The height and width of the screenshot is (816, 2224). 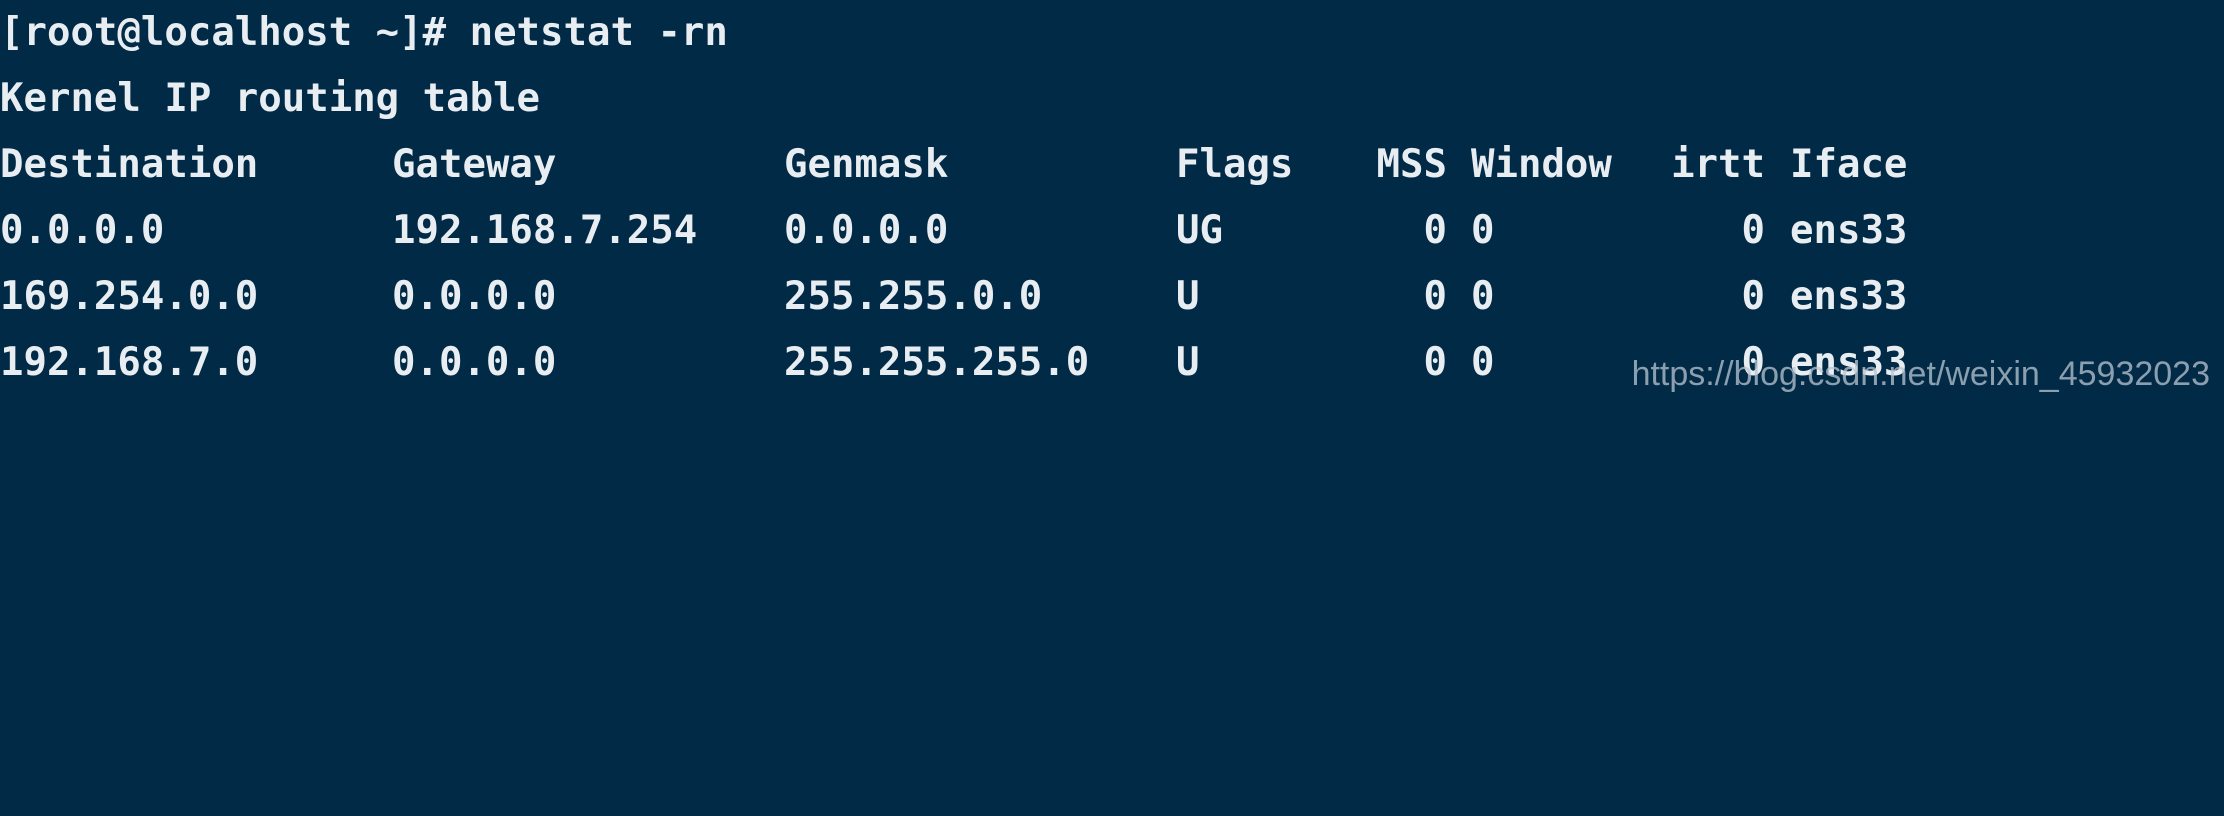 What do you see at coordinates (866, 230) in the screenshot?
I see `row-genmask: 0.0.0.0` at bounding box center [866, 230].